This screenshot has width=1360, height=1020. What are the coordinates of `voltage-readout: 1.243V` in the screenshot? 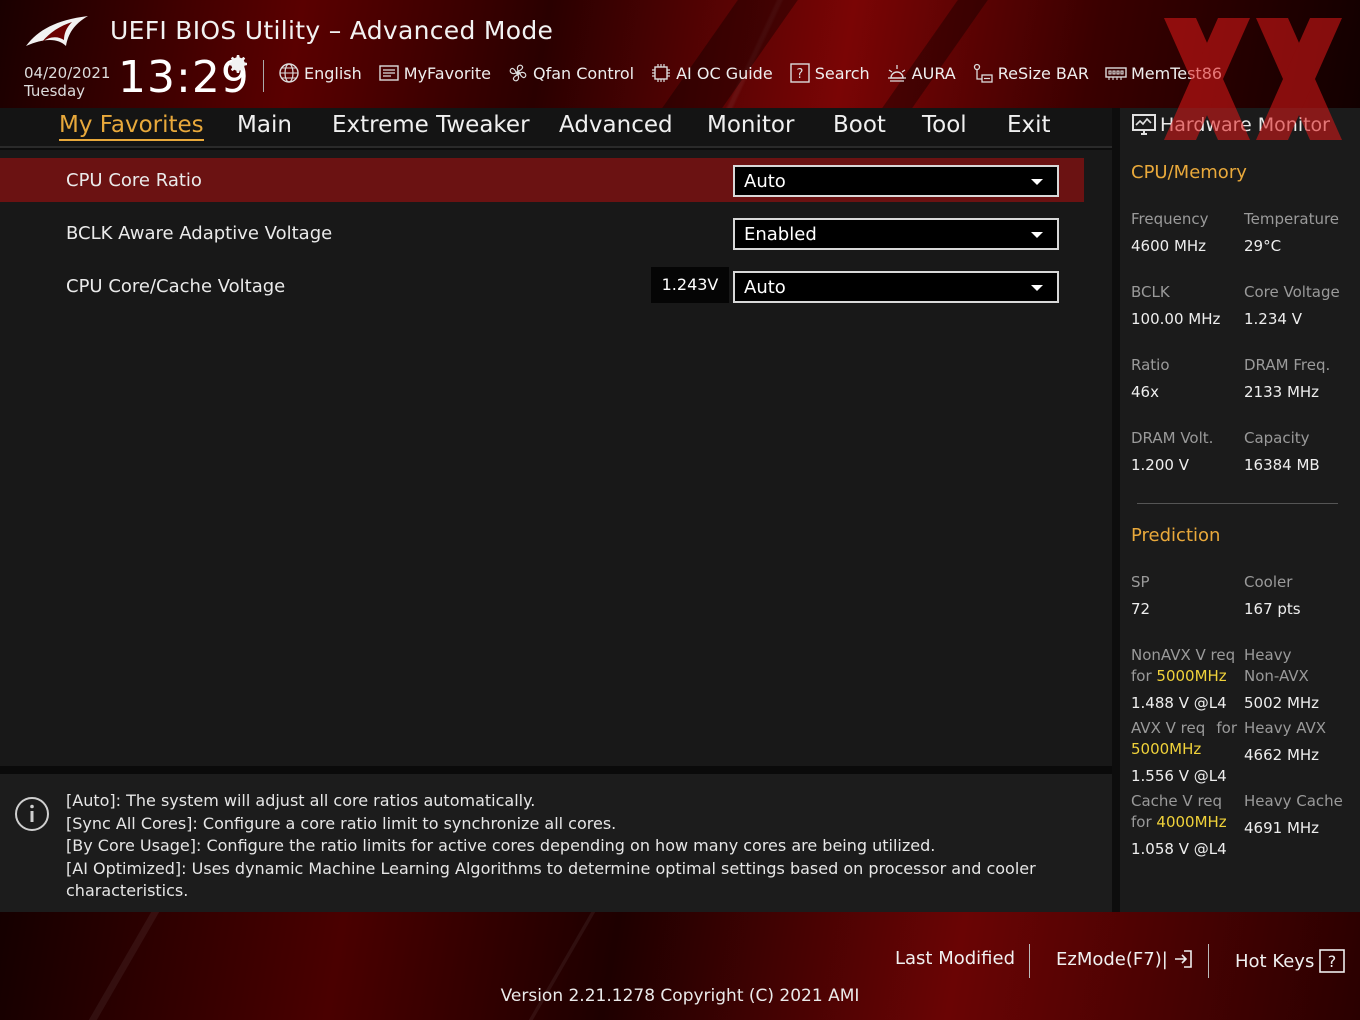 It's located at (690, 285).